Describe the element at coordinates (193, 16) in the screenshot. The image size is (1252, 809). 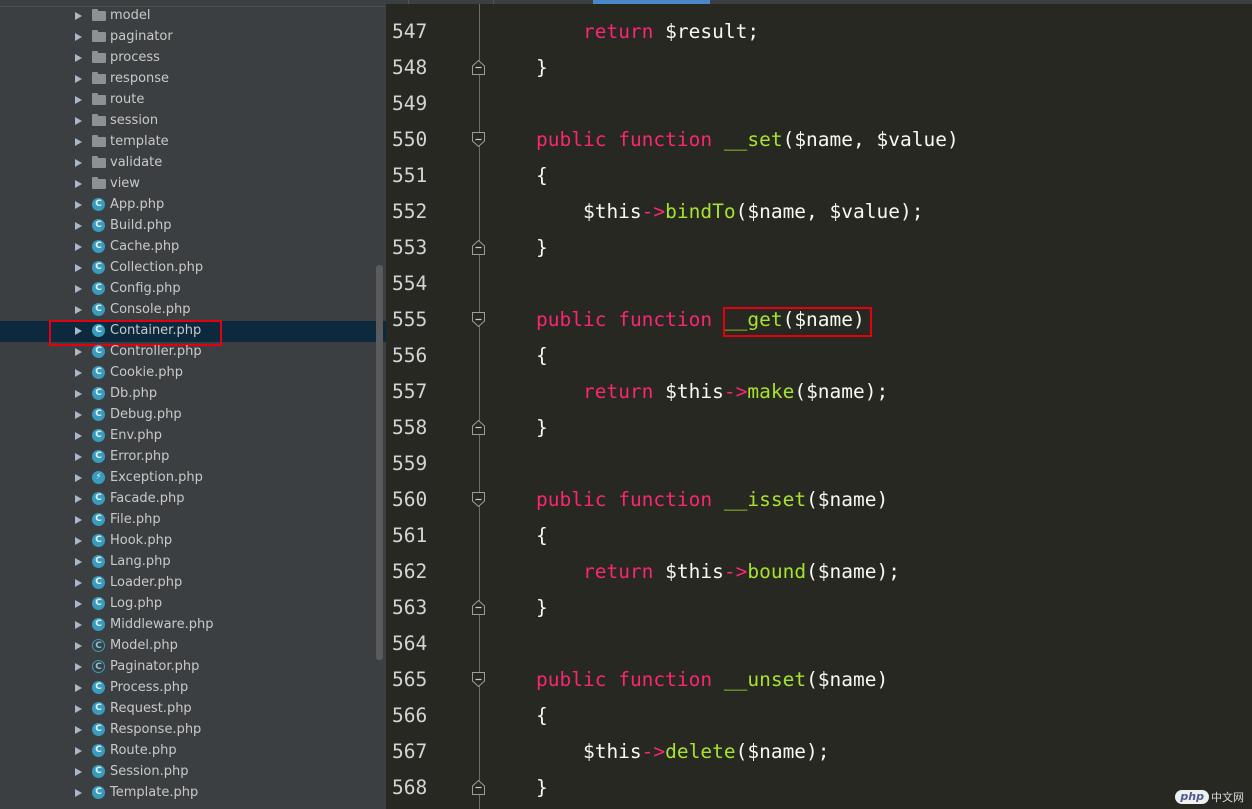
I see `tree-folder-item: model` at that location.